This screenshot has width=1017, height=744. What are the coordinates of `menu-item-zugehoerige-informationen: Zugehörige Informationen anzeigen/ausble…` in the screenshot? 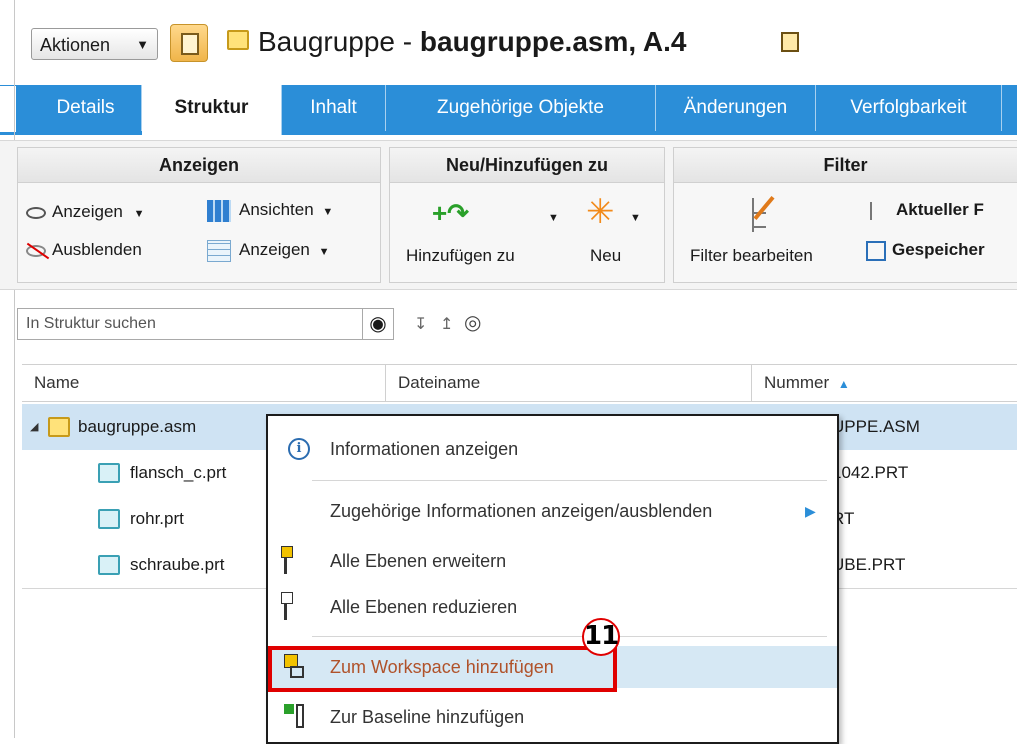 It's located at (552, 511).